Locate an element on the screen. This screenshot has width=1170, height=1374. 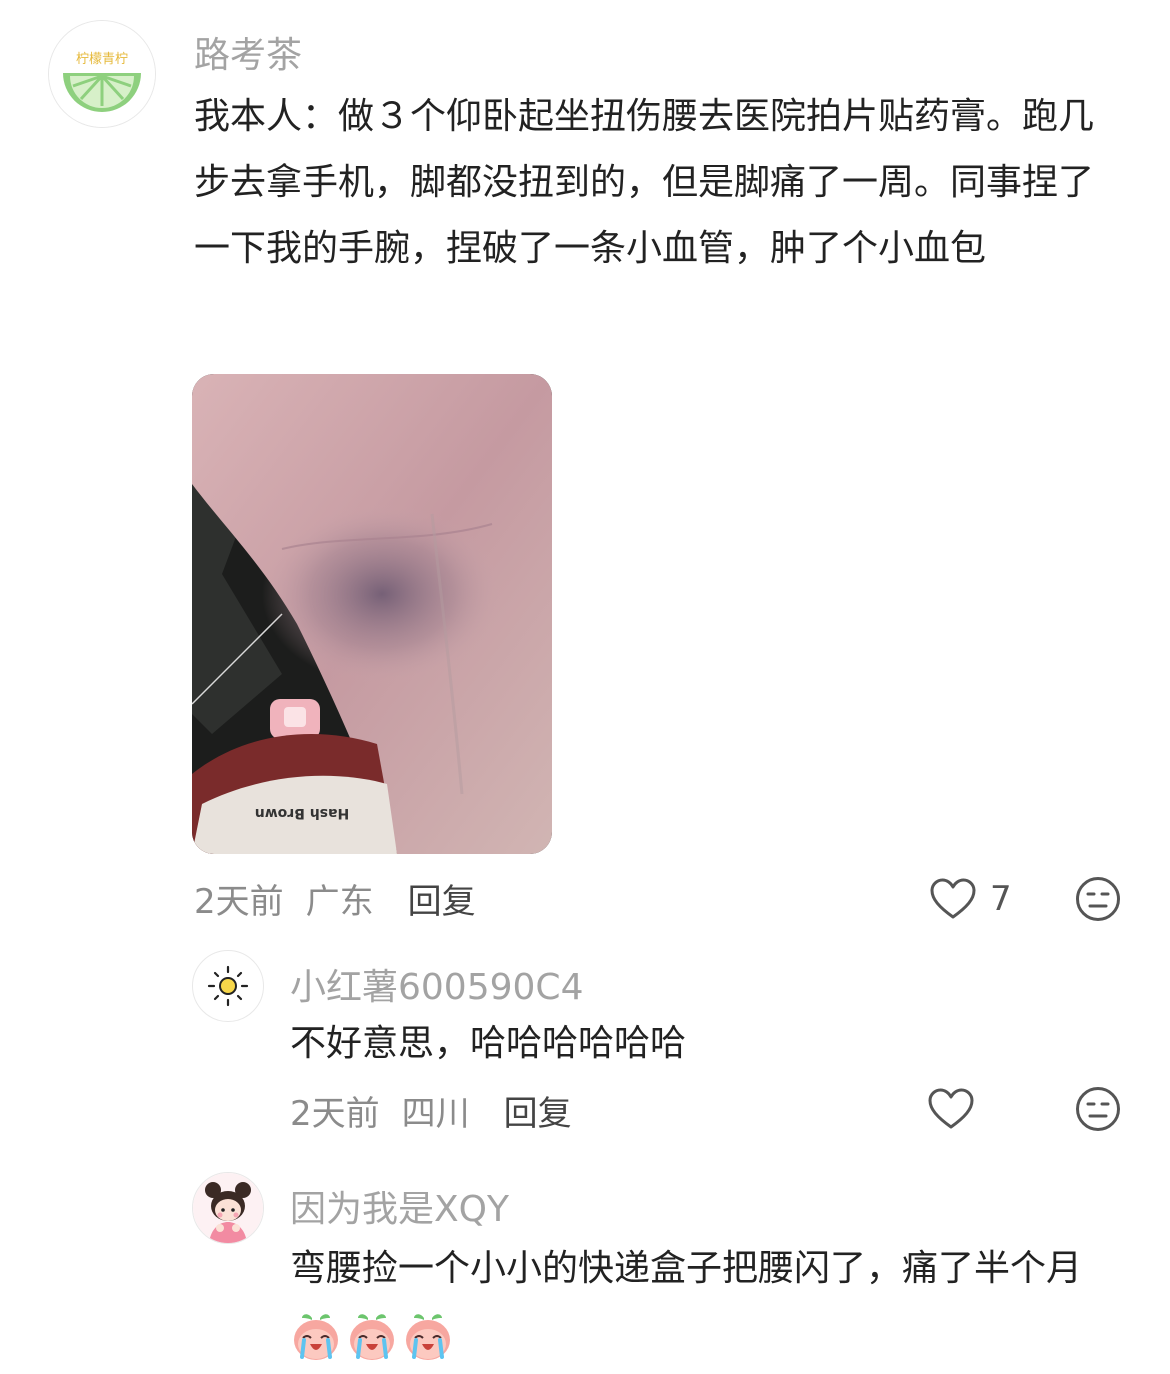
lime-logo-icon: 柠檬青柠 is located at coordinates (102, 74).